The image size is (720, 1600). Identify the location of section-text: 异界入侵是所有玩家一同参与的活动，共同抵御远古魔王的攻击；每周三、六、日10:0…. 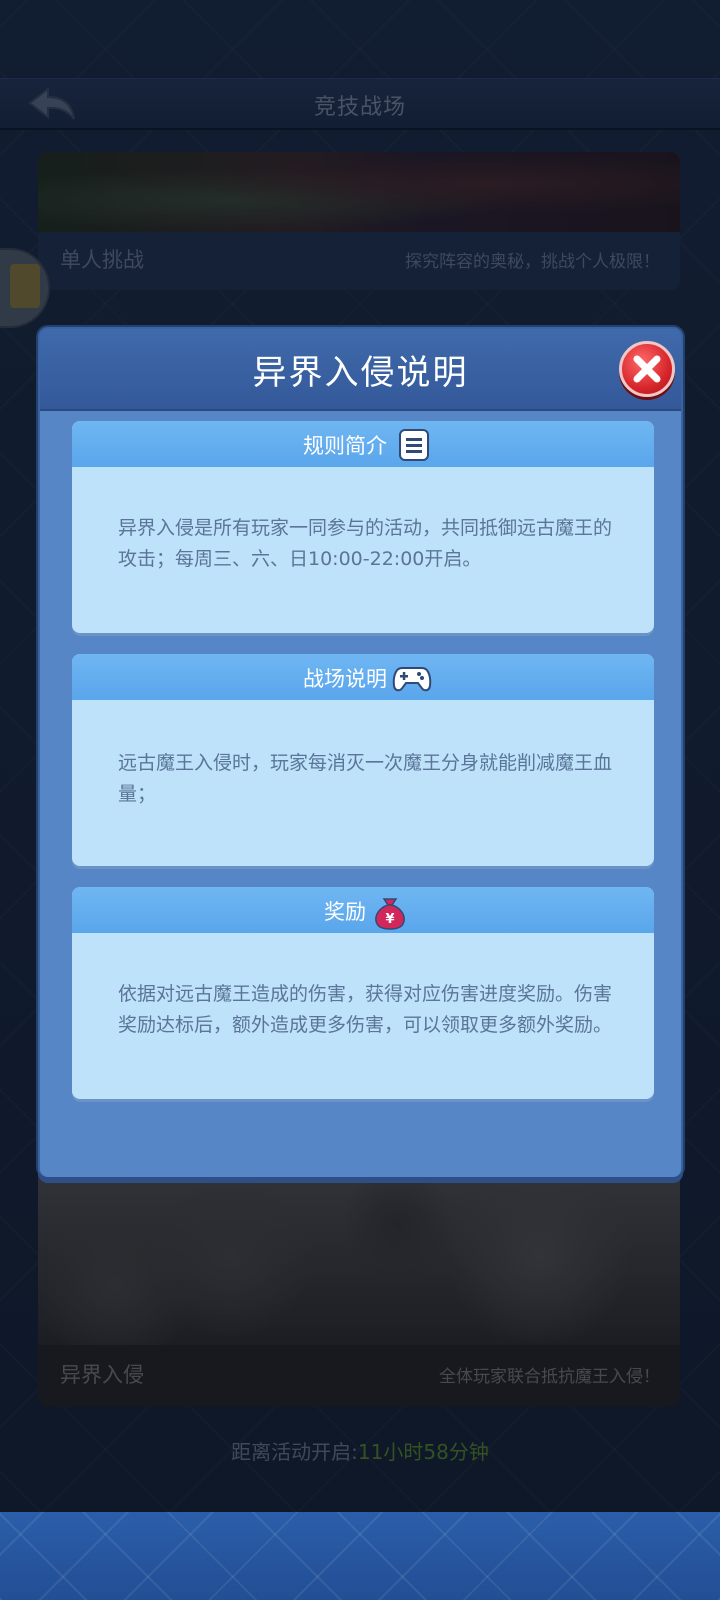
(365, 543).